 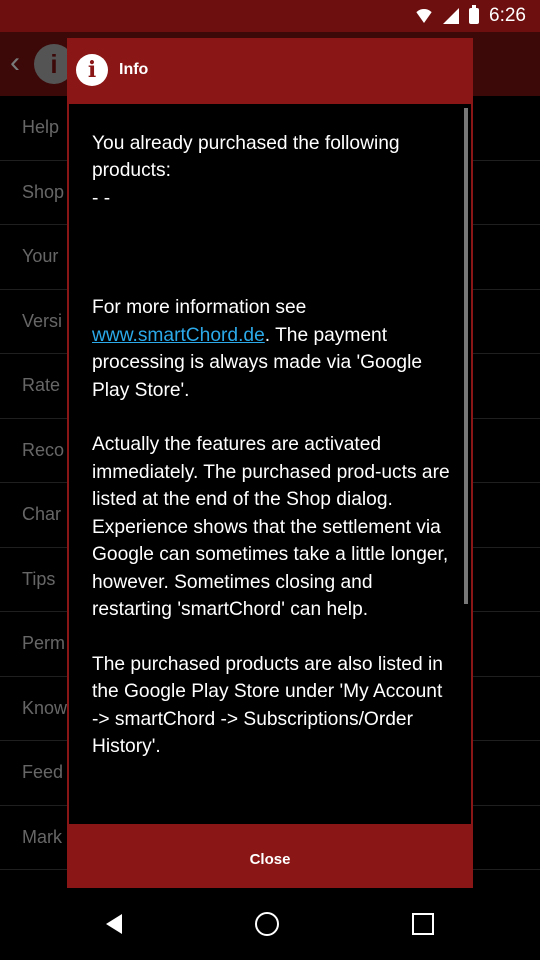 I want to click on scrollbar, so click(x=466, y=356).